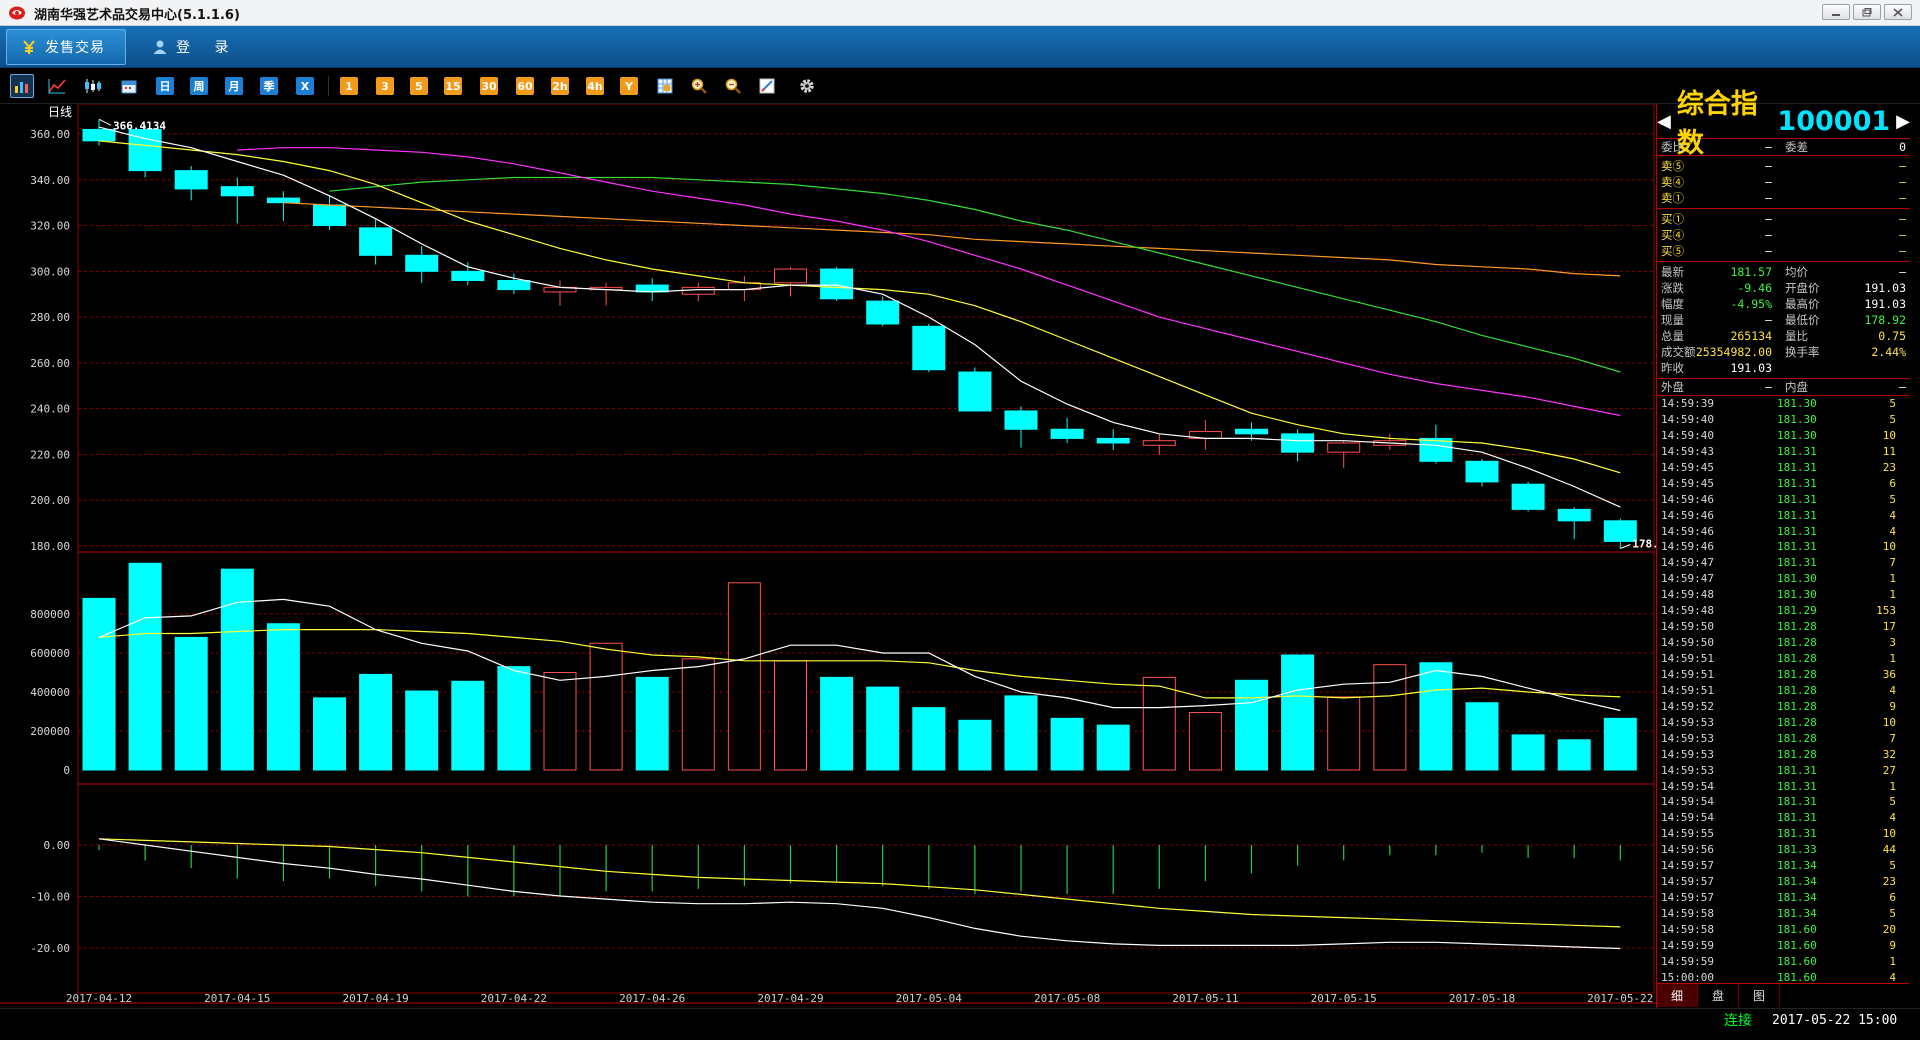  I want to click on draw-icon, so click(767, 86).